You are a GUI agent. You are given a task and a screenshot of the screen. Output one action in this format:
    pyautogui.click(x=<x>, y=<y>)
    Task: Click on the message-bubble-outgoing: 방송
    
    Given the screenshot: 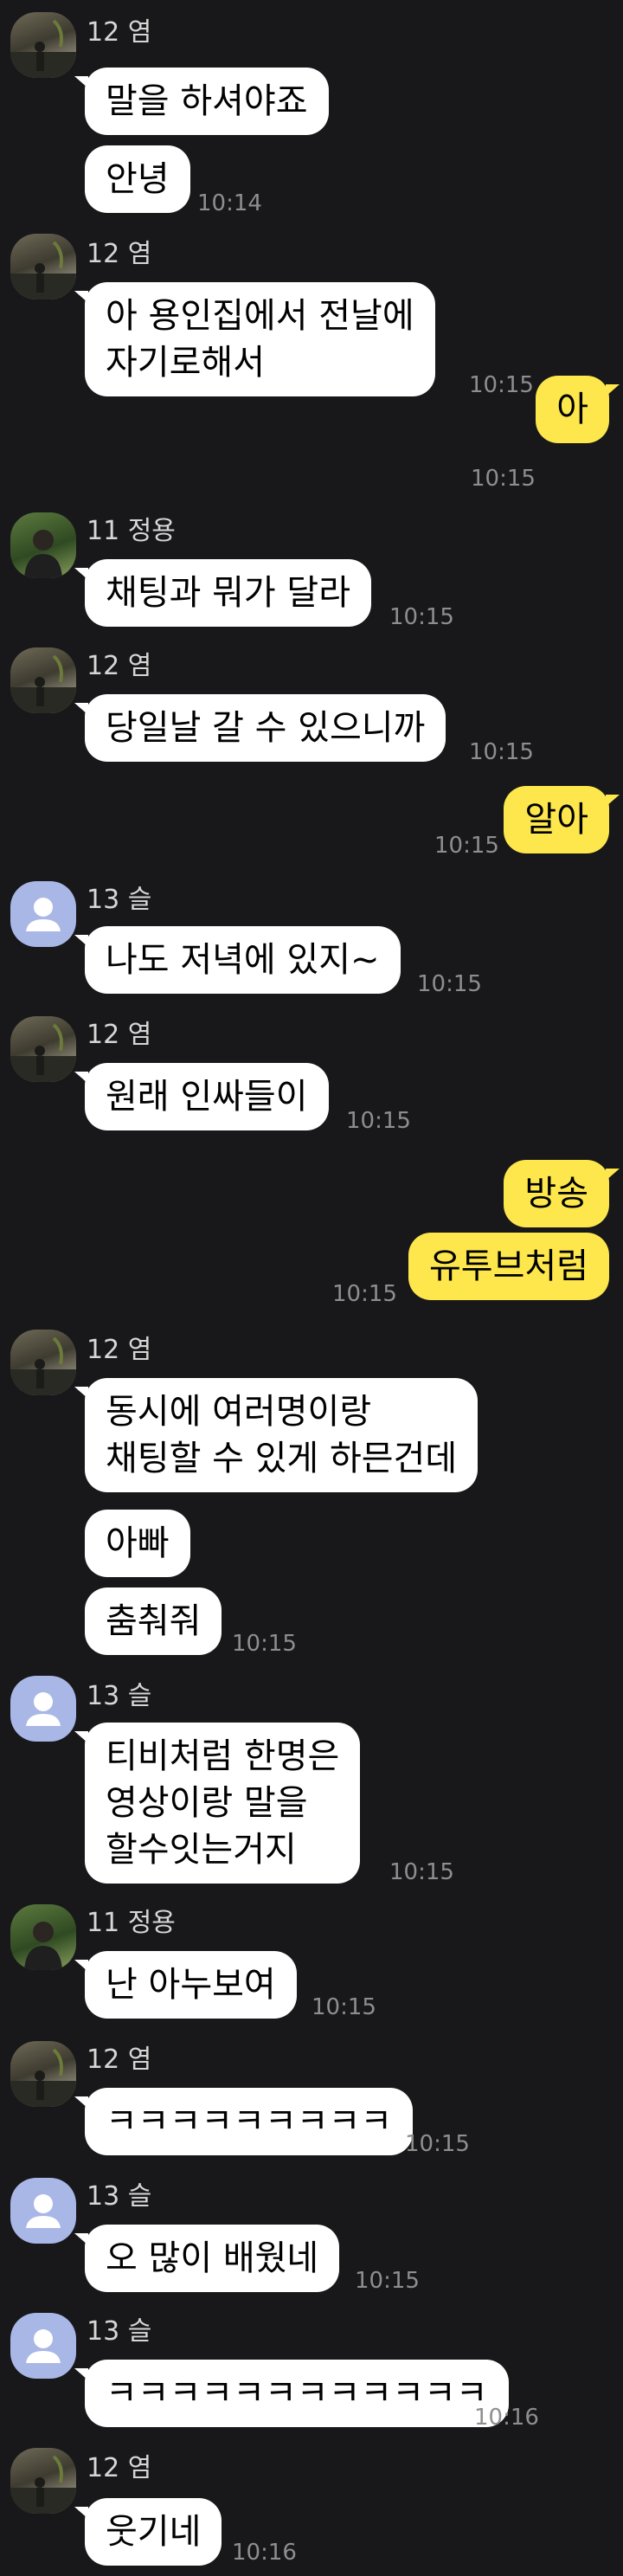 What is the action you would take?
    pyautogui.click(x=562, y=1193)
    